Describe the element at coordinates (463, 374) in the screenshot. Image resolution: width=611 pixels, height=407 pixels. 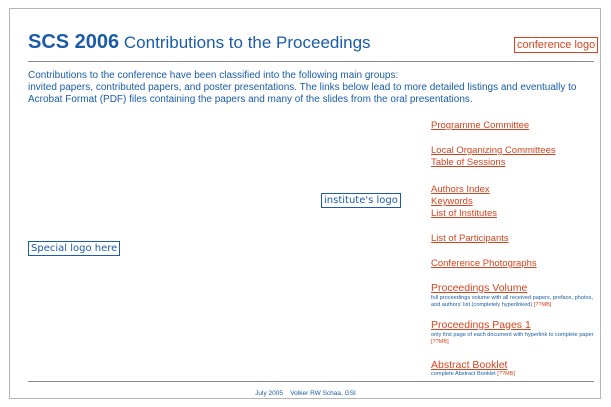
I see `abstract-booklet-desc-text: complete Abstract Booklet` at that location.